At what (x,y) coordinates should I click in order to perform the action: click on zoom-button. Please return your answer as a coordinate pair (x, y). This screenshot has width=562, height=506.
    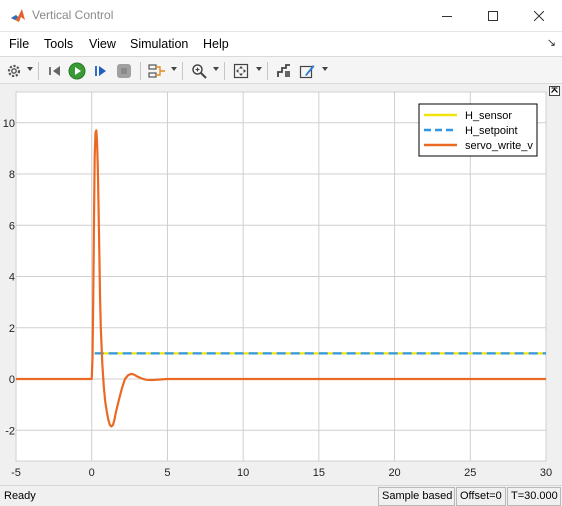
    Looking at the image, I should click on (199, 71).